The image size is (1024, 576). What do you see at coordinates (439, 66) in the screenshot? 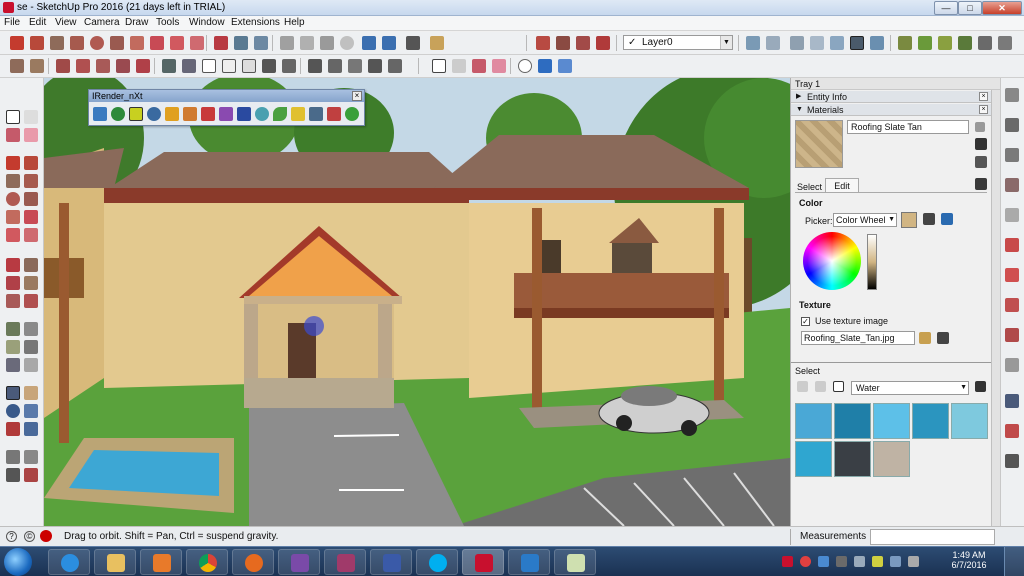
I see `select-arrow-icon` at bounding box center [439, 66].